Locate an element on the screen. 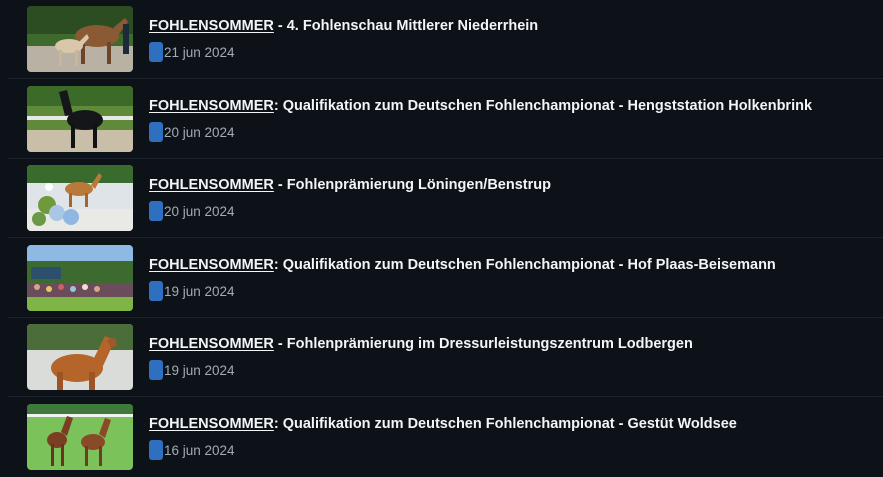  article-headline: - Fohlenprämierung Löningen/Benstrup is located at coordinates (412, 185).